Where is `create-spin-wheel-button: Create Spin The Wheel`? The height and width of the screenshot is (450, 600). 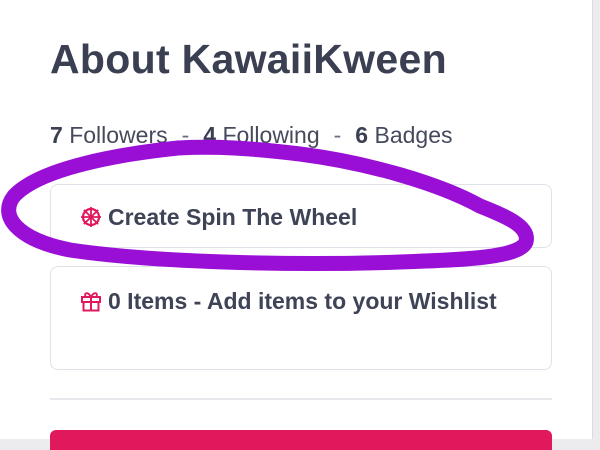
create-spin-wheel-button: Create Spin The Wheel is located at coordinates (301, 216).